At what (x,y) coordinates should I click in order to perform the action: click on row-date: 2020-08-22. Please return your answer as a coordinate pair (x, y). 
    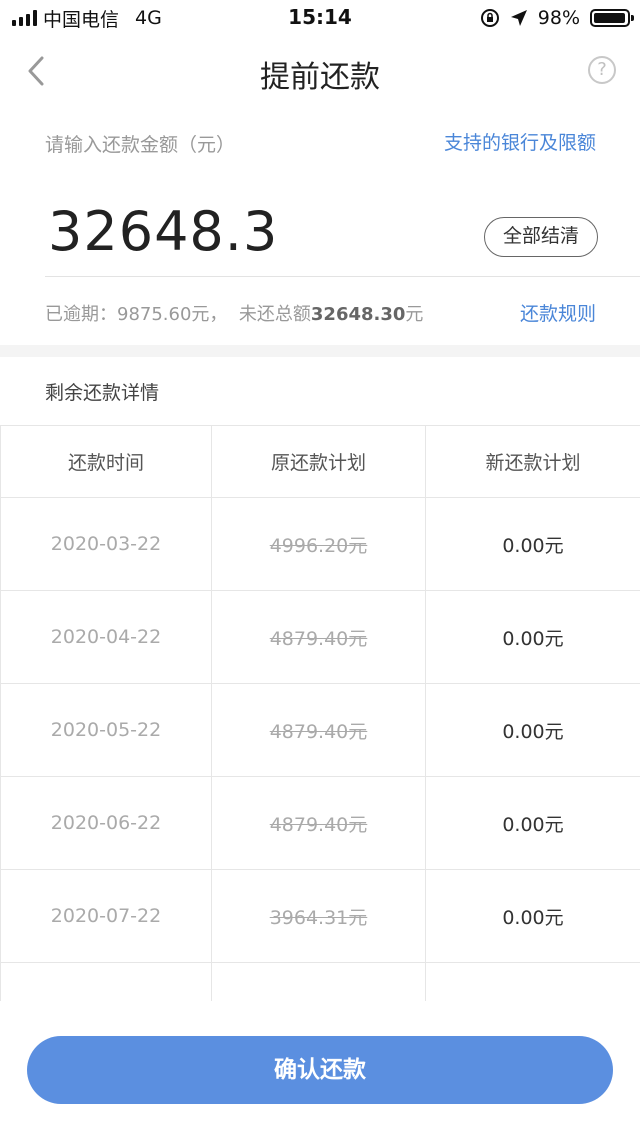
    Looking at the image, I should click on (106, 982).